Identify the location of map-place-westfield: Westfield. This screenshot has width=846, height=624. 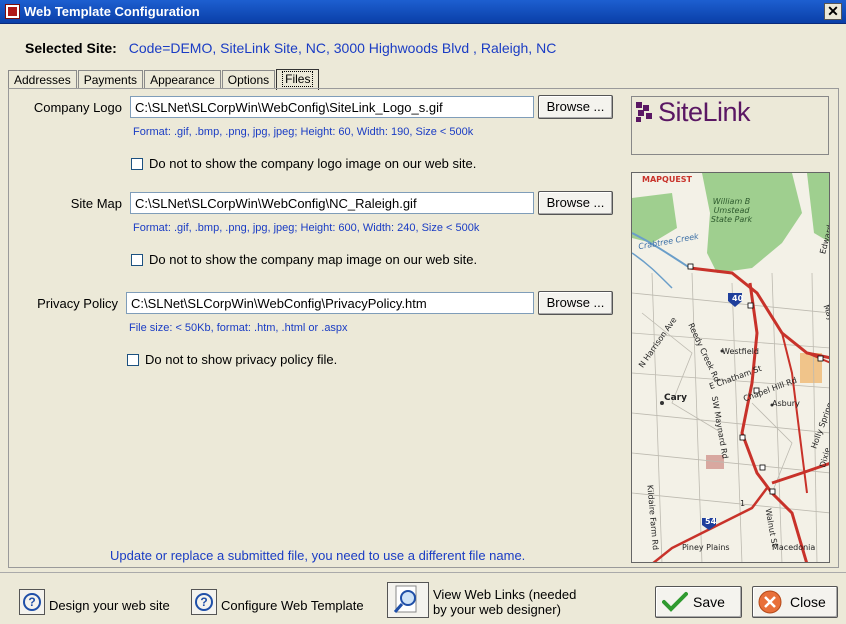
(740, 351).